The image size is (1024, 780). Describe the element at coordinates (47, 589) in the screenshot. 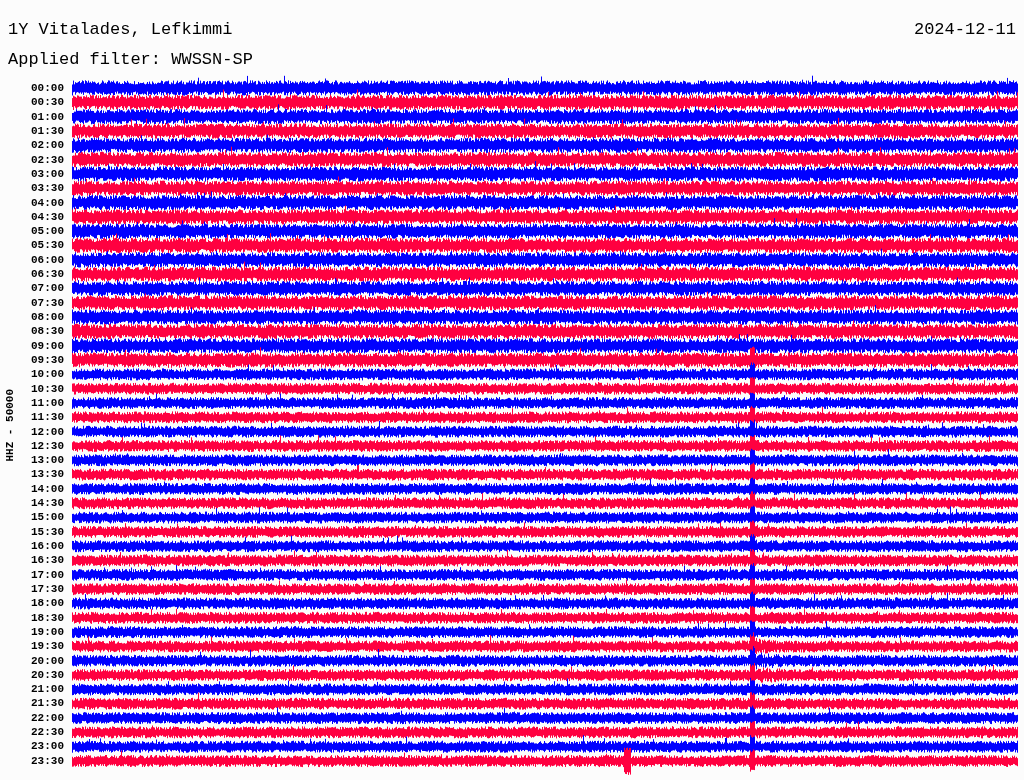

I see `time-label: 17:30` at that location.